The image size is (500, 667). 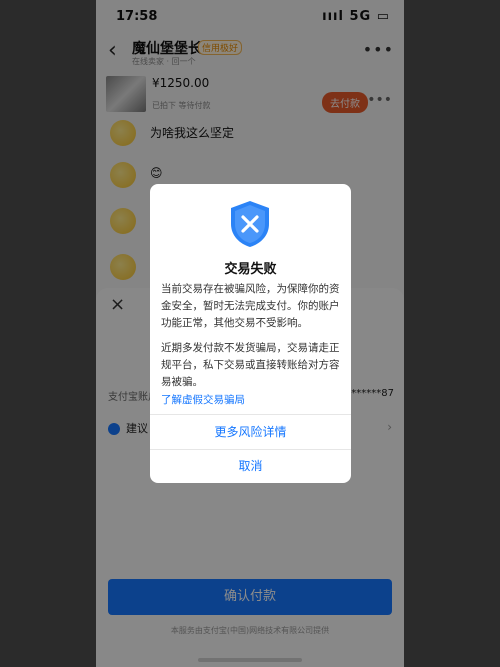 What do you see at coordinates (250, 365) in the screenshot?
I see `dialog-warning: 近期多发付款不发货骗局，交易请走正规平台，私下交易或直接转账给对方容易被骗。` at bounding box center [250, 365].